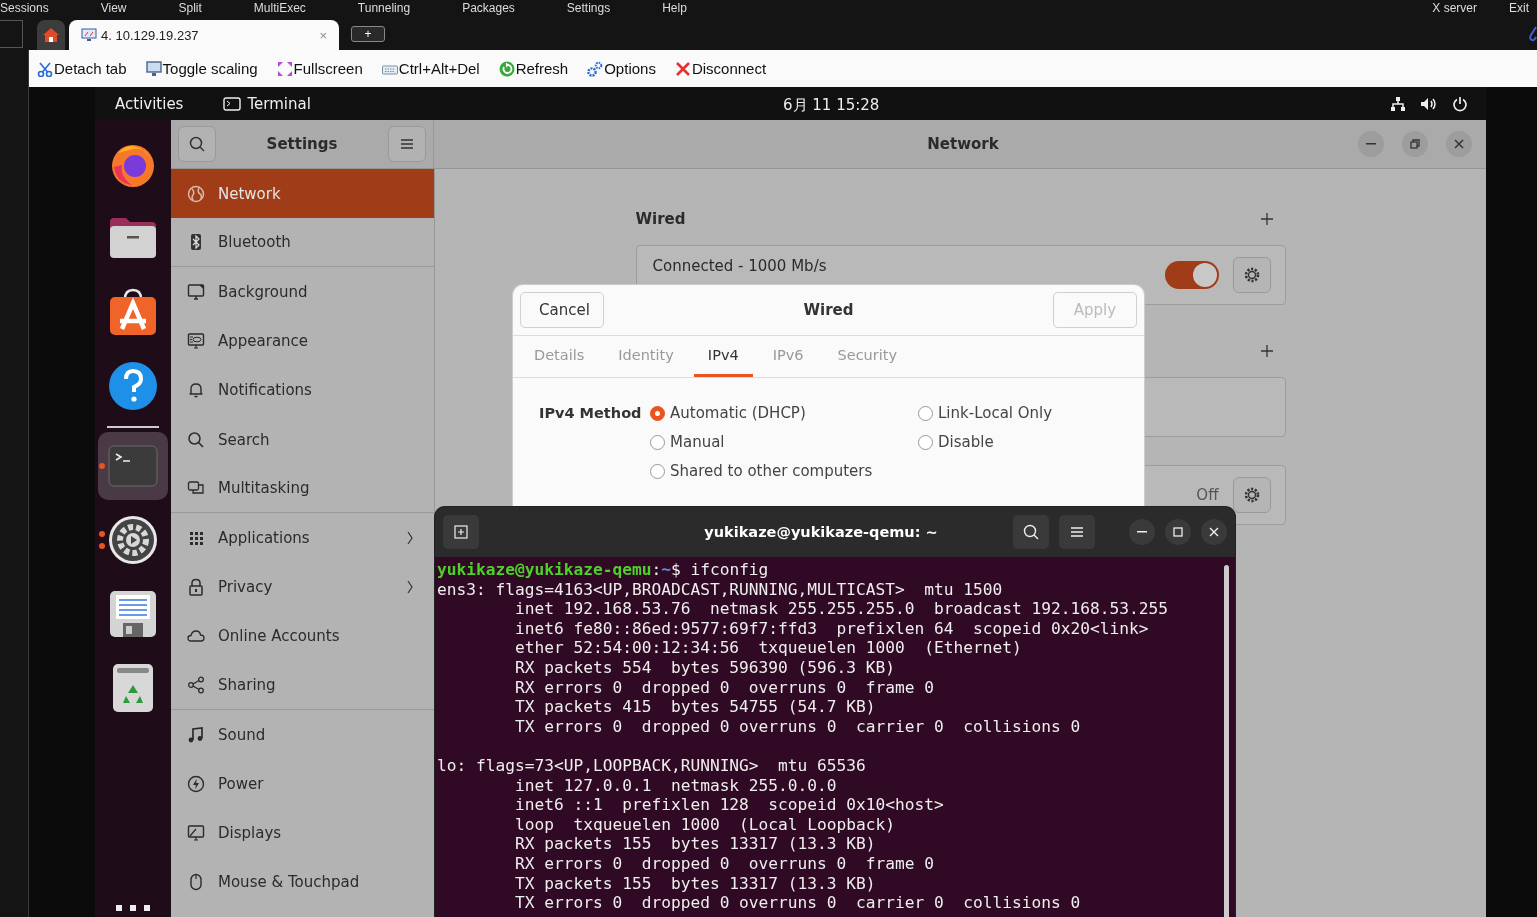 The height and width of the screenshot is (917, 1537). What do you see at coordinates (302, 538) in the screenshot?
I see `sidebar-item: Applications` at bounding box center [302, 538].